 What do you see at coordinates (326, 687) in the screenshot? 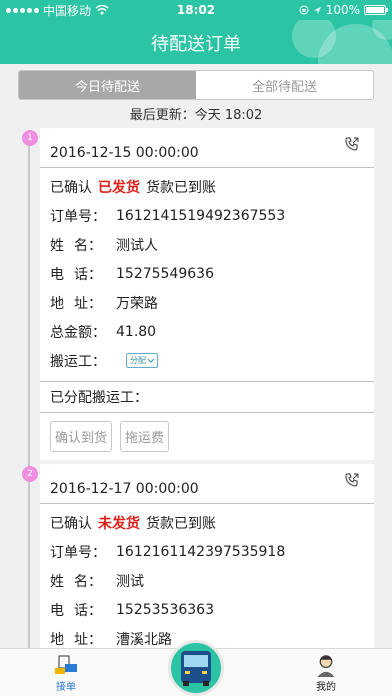
I see `tab-profile-label: 我的` at bounding box center [326, 687].